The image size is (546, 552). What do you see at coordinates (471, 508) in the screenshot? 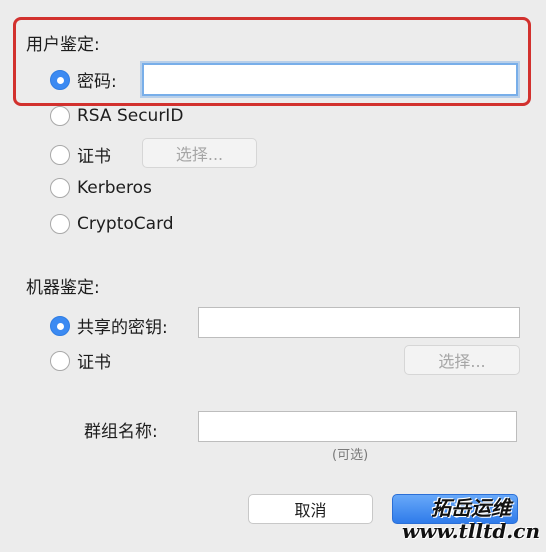
I see `watermark-line1: 拓岳运维` at bounding box center [471, 508].